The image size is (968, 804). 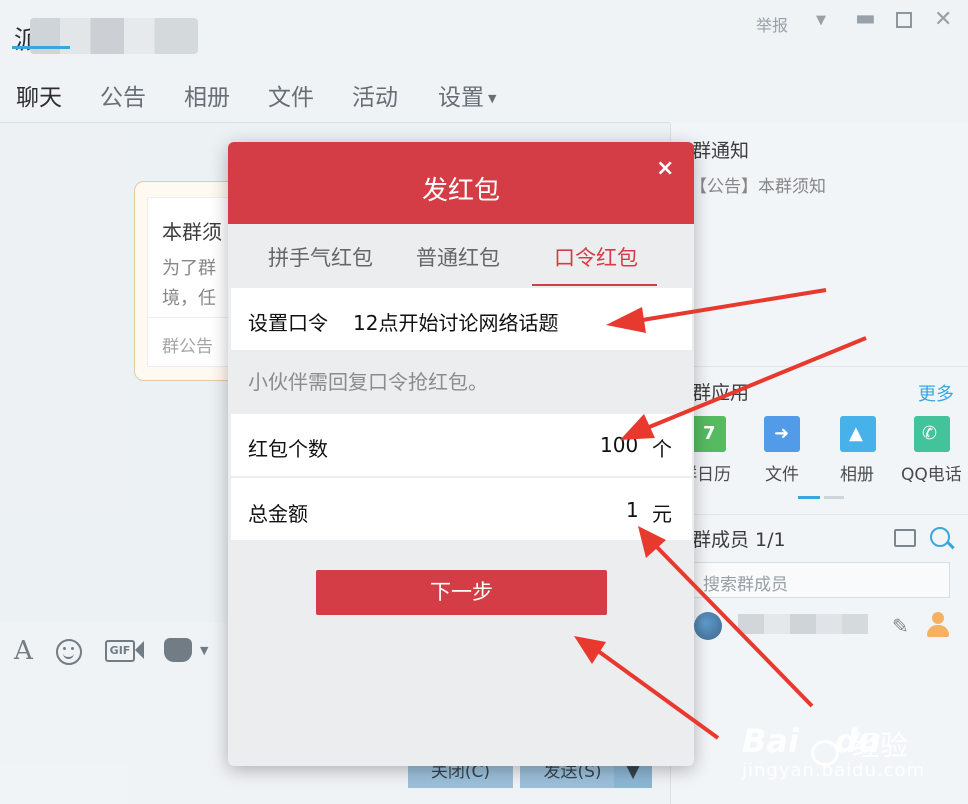 What do you see at coordinates (320, 257) in the screenshot?
I see `tab-lucky-packet: 拼手气红包` at bounding box center [320, 257].